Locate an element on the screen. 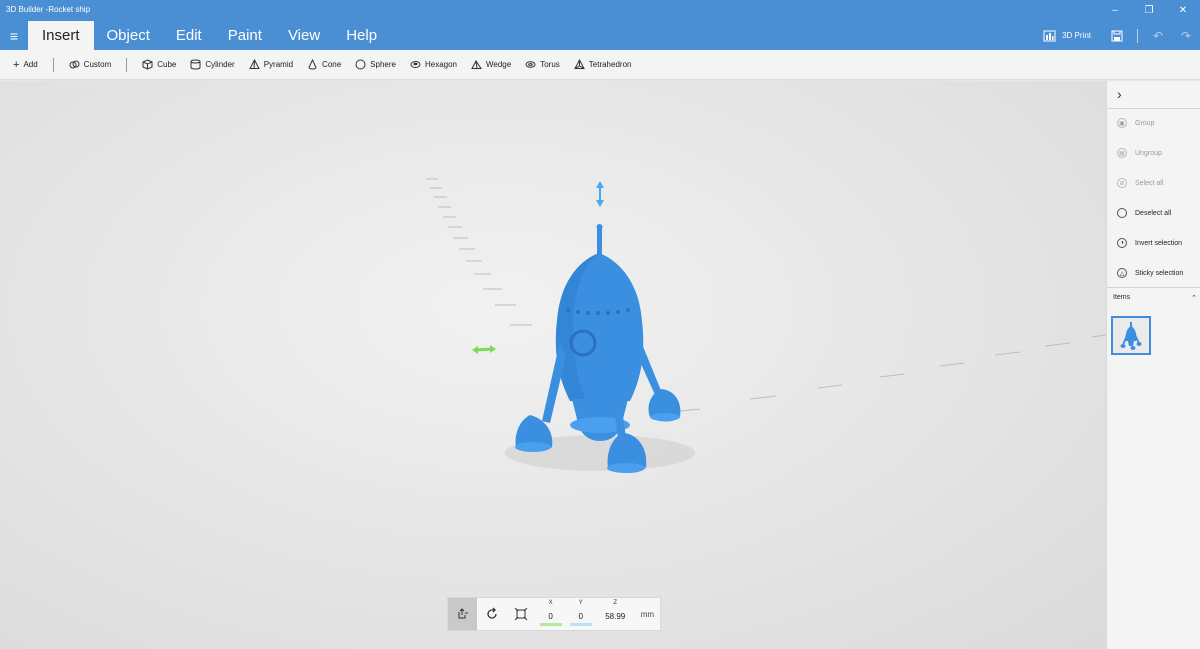 This screenshot has width=1200, height=649. tab-insert: Insert is located at coordinates (61, 35).